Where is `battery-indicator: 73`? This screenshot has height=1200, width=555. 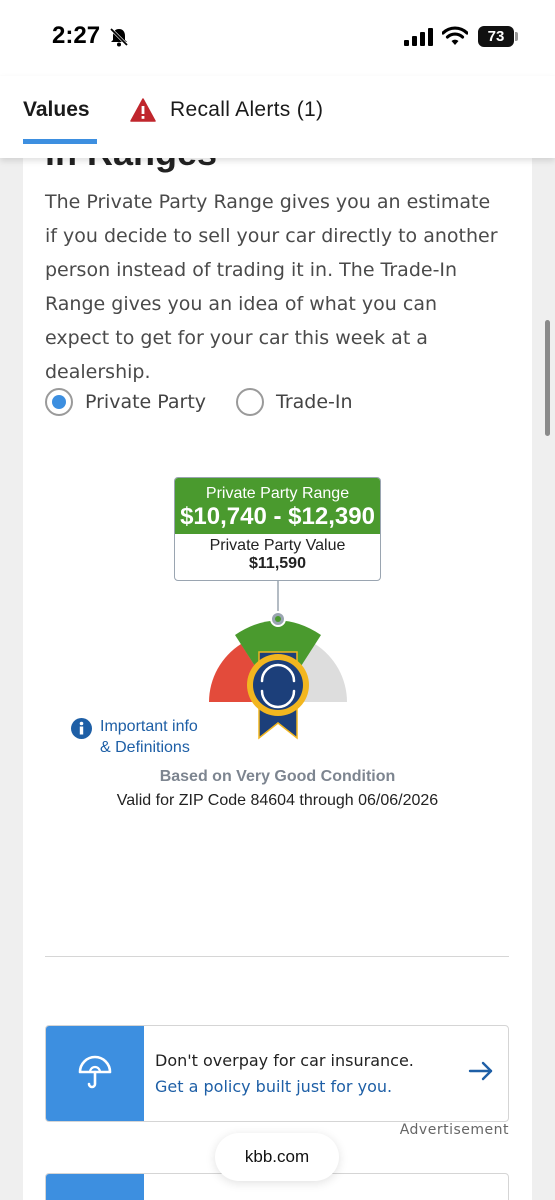 battery-indicator: 73 is located at coordinates (496, 36).